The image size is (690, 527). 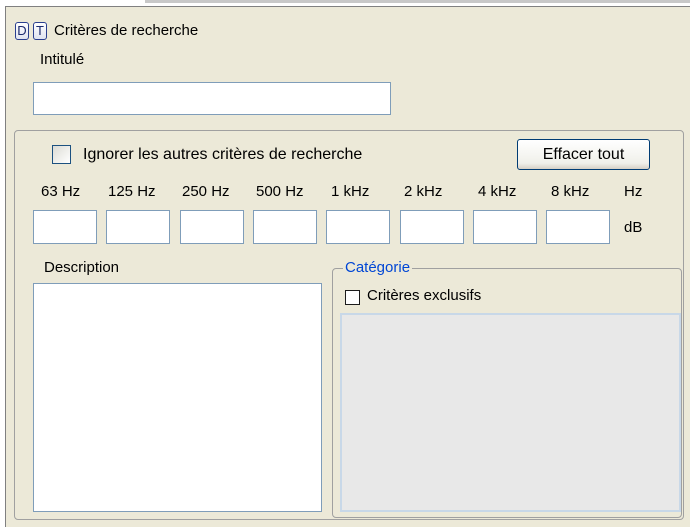 I want to click on ignore-label: Ignorer les autres critères de recherche, so click(x=223, y=154).